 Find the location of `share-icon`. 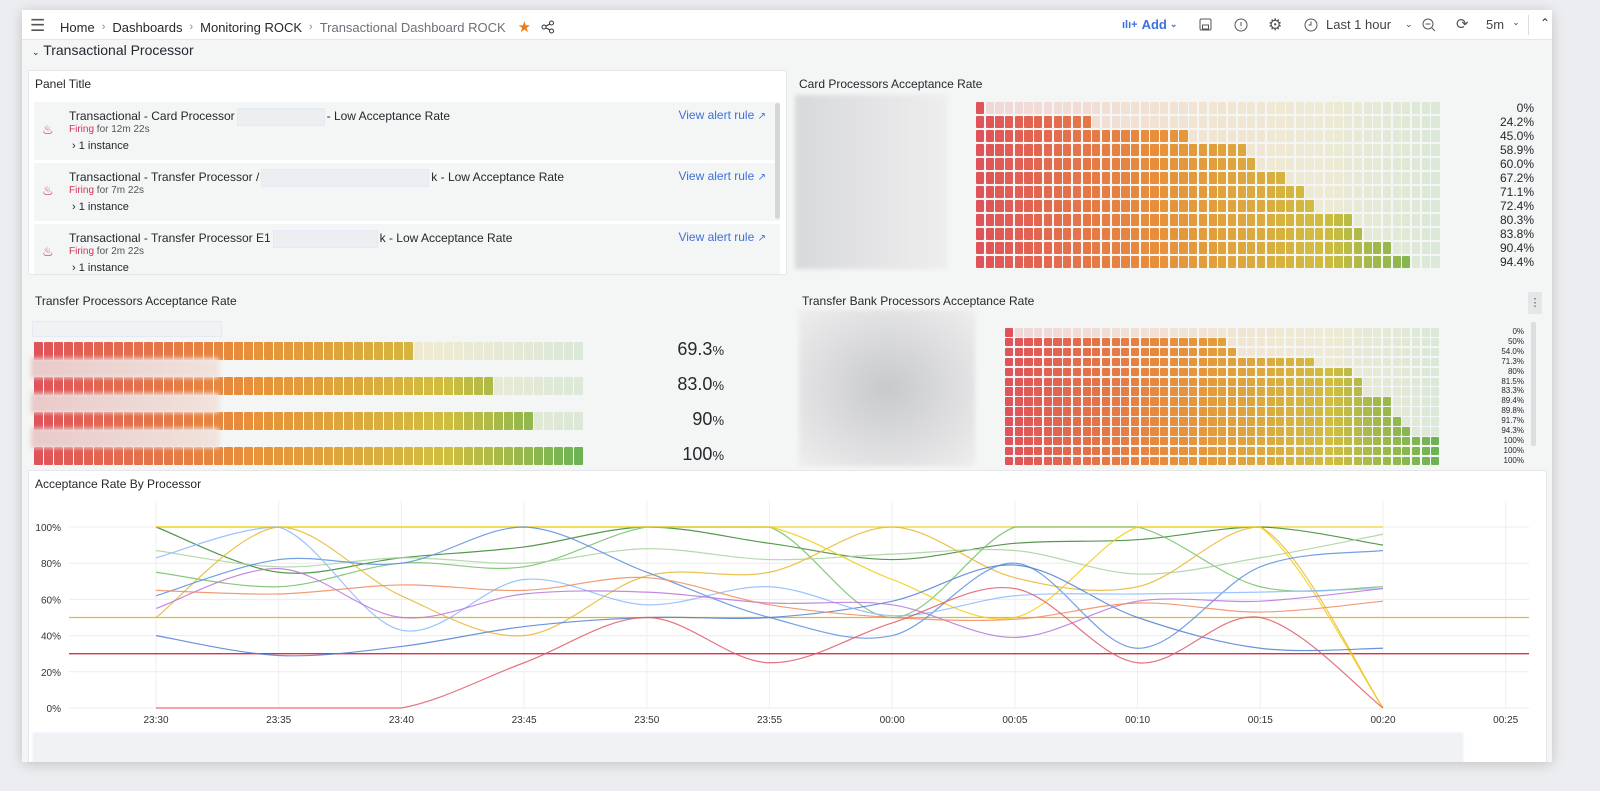

share-icon is located at coordinates (548, 27).